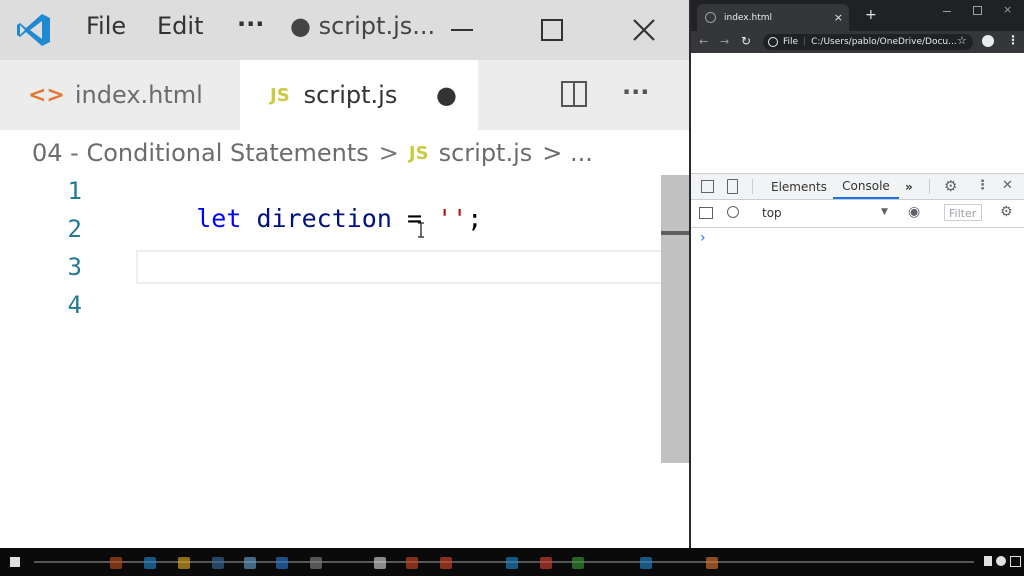 This screenshot has height=576, width=1024. Describe the element at coordinates (15, 562) in the screenshot. I see `pause-icon` at that location.